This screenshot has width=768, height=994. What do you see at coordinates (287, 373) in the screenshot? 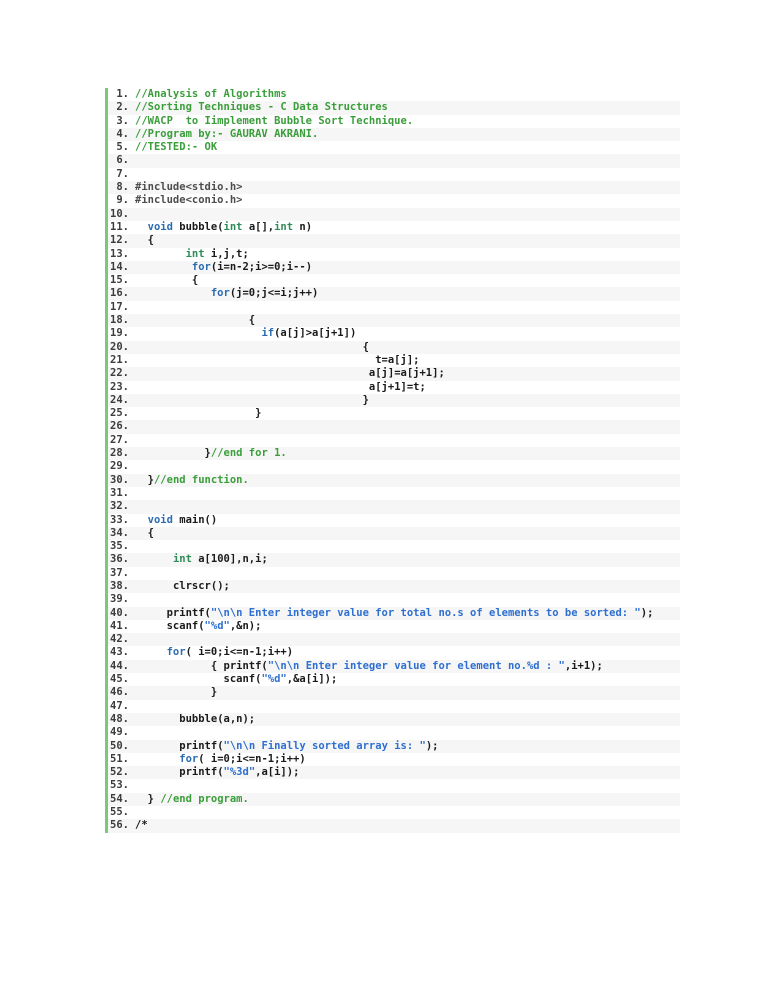
I see `code-text: a[j]=a[j+1];` at bounding box center [287, 373].